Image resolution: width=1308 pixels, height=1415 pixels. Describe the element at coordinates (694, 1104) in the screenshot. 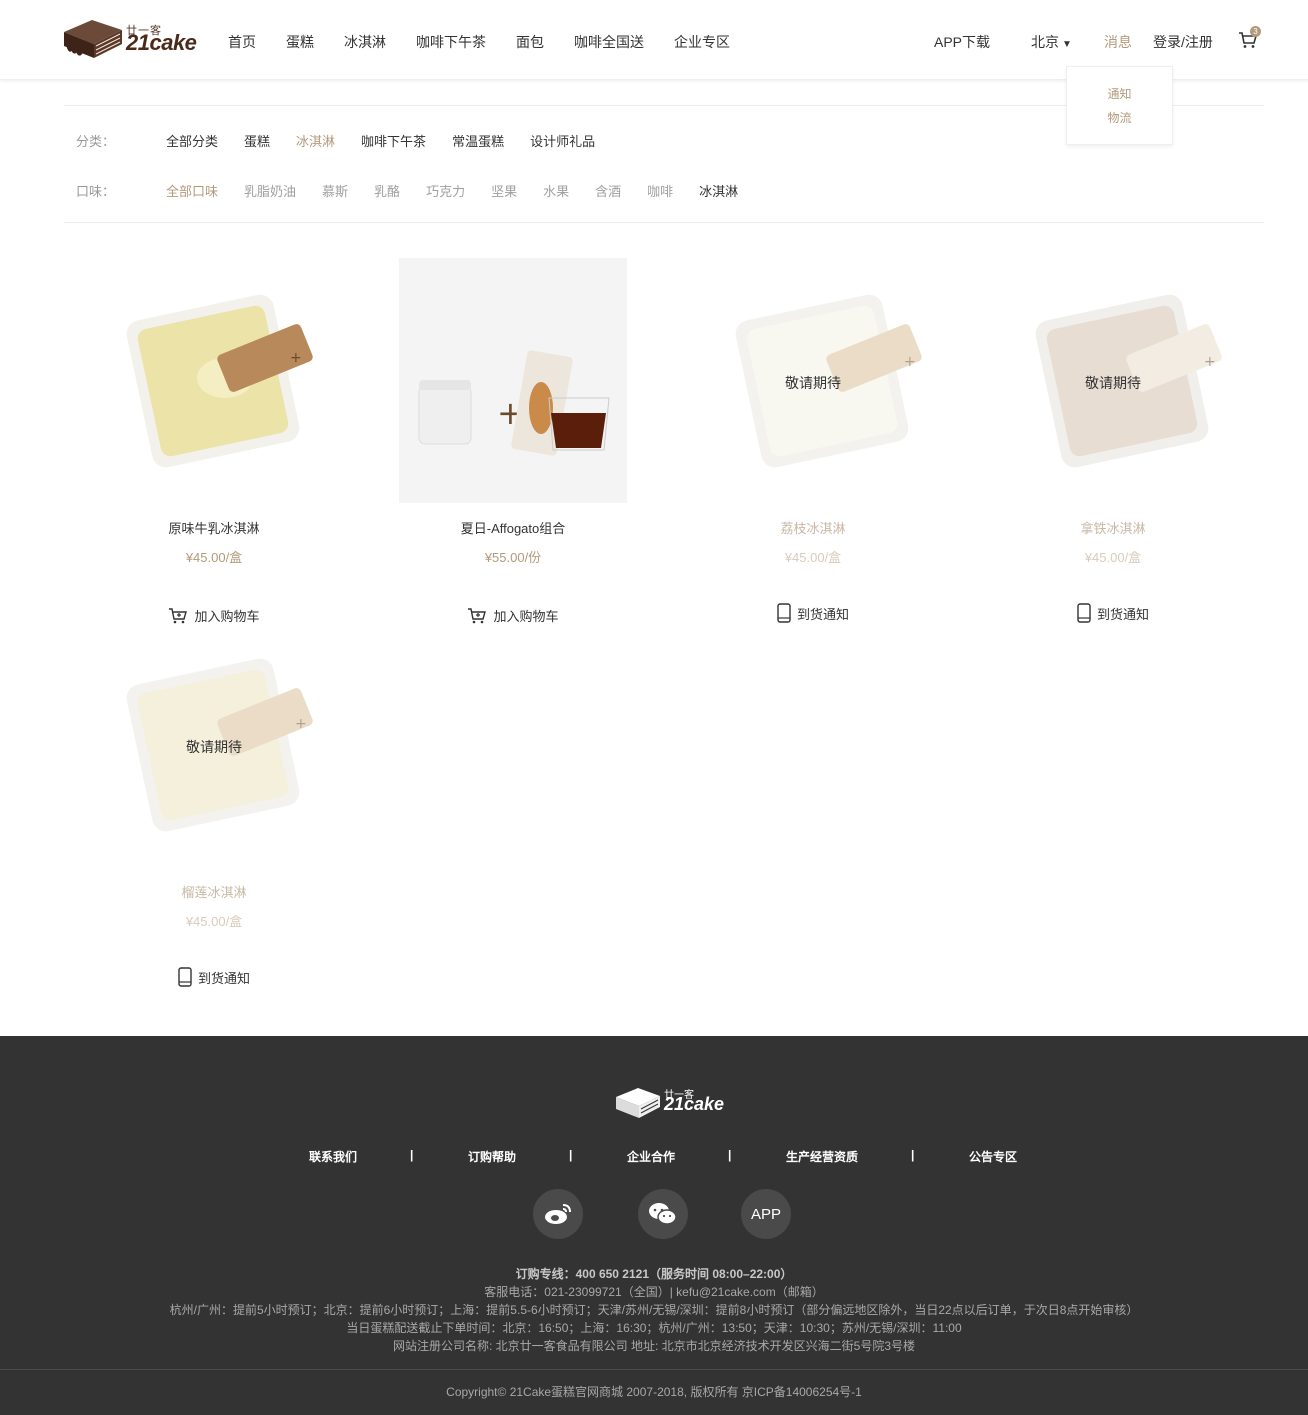

I see `footer-logo-big: 21cake` at that location.